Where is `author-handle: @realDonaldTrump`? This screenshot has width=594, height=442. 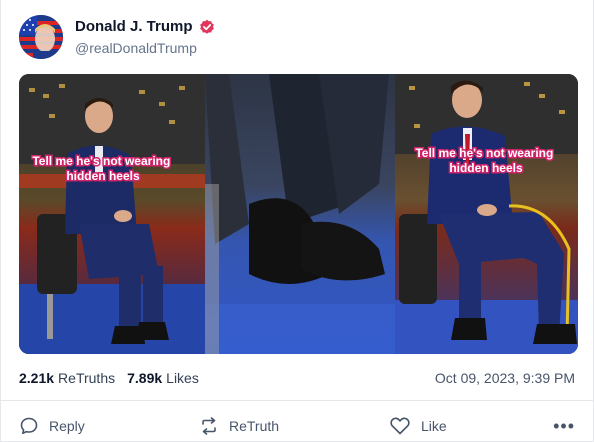 author-handle: @realDonaldTrump is located at coordinates (145, 48).